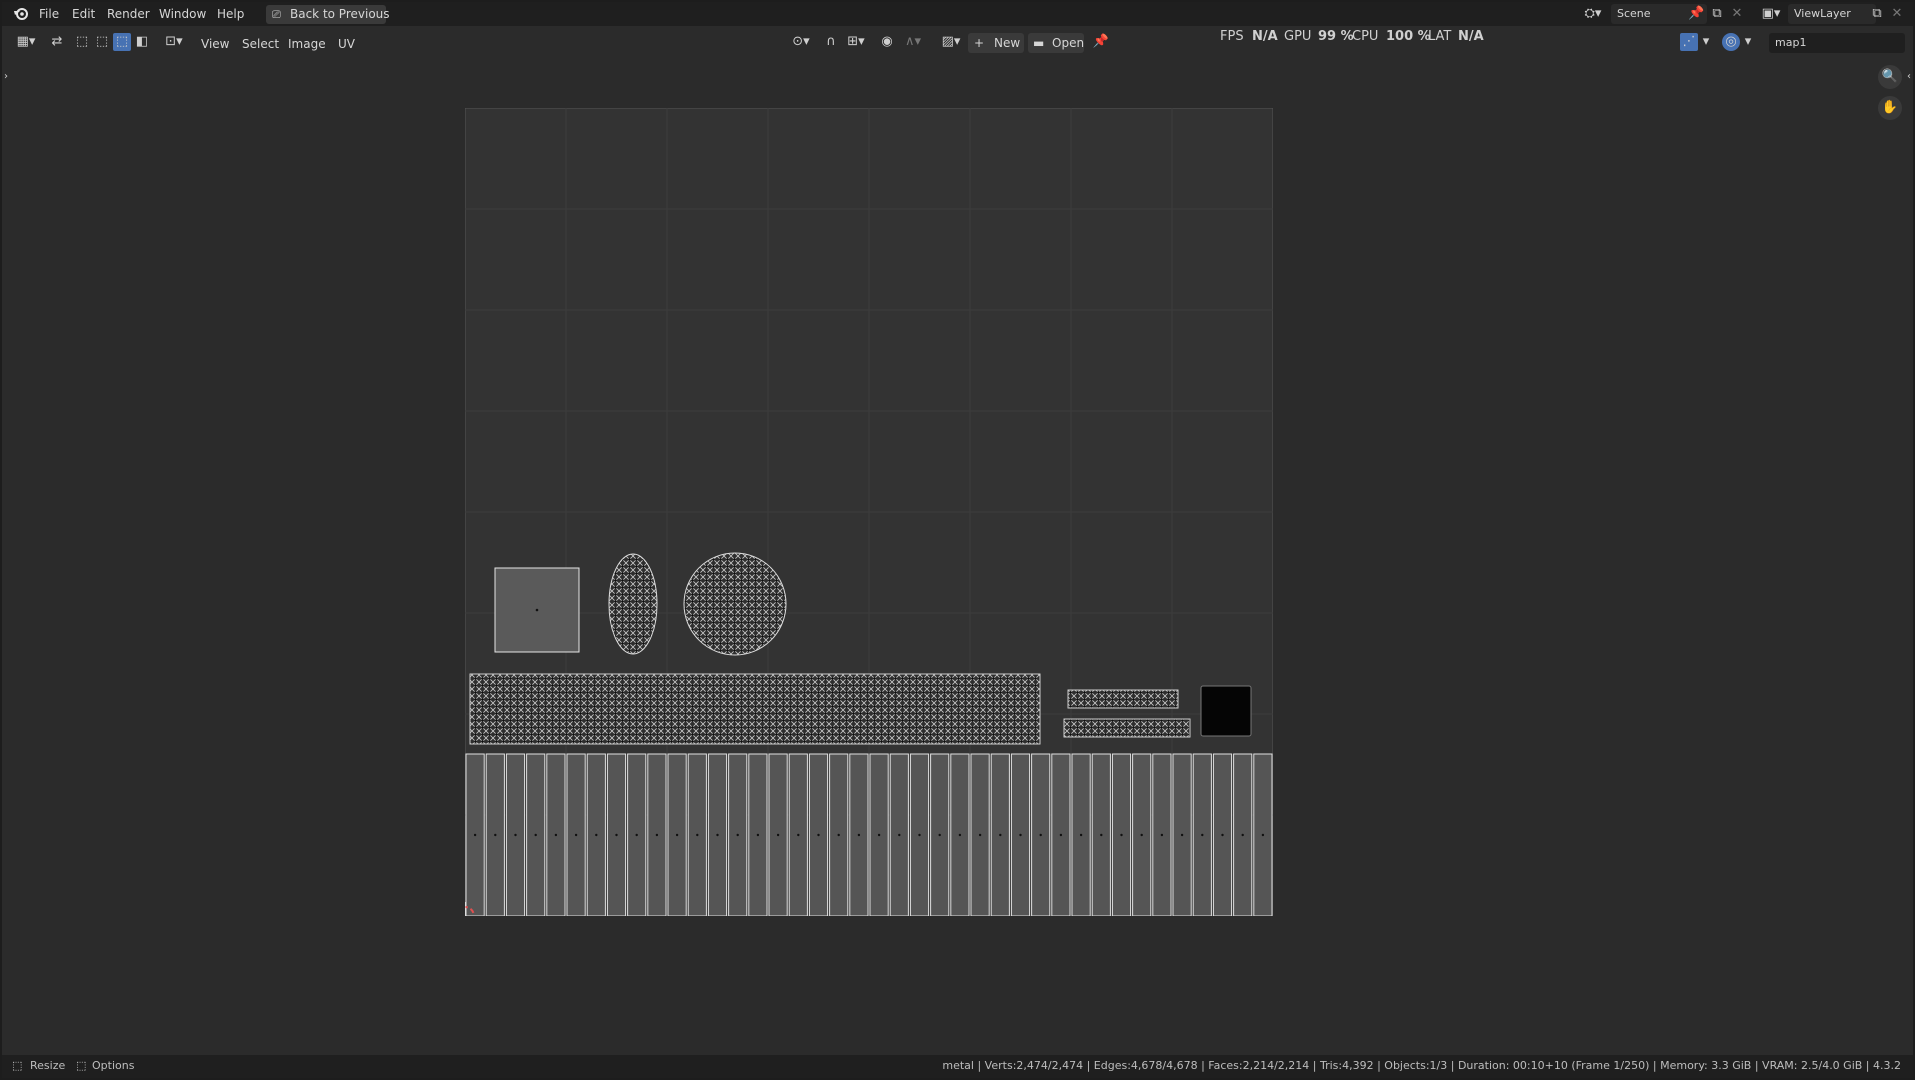 The height and width of the screenshot is (1080, 1915). I want to click on open-image-button: ▬ Open, so click(1056, 43).